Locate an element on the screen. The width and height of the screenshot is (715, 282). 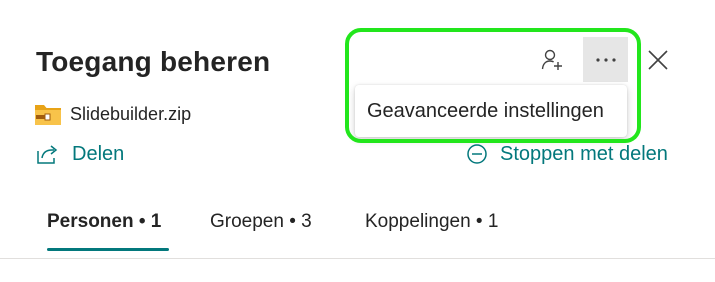
close-icon is located at coordinates (658, 60).